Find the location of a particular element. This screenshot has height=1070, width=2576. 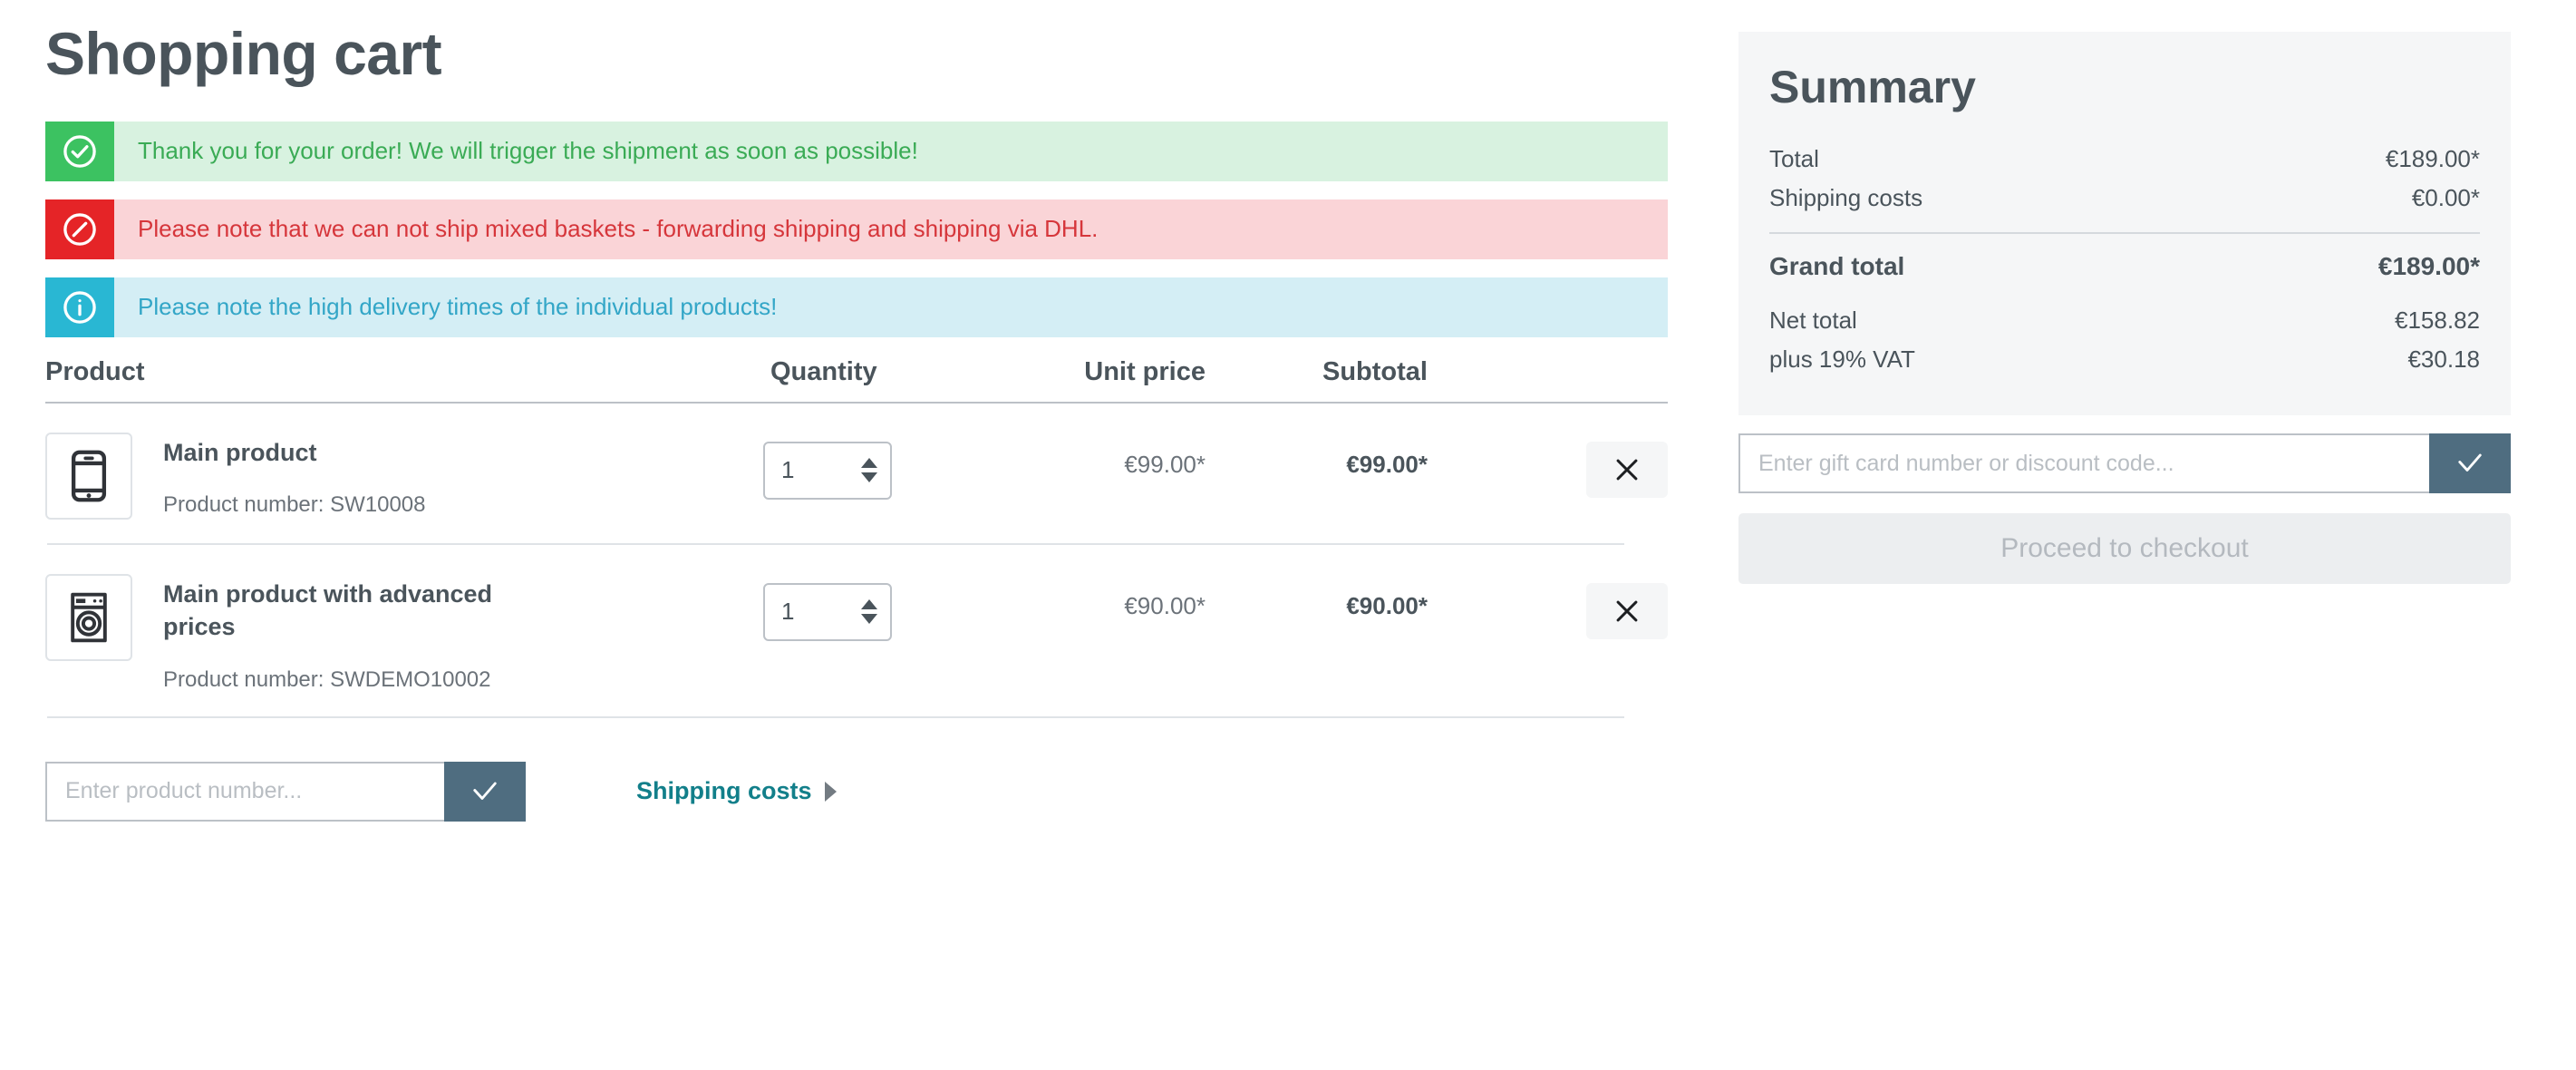

summary-line-vat: plus 19% VAT €30.18 is located at coordinates (2124, 359).